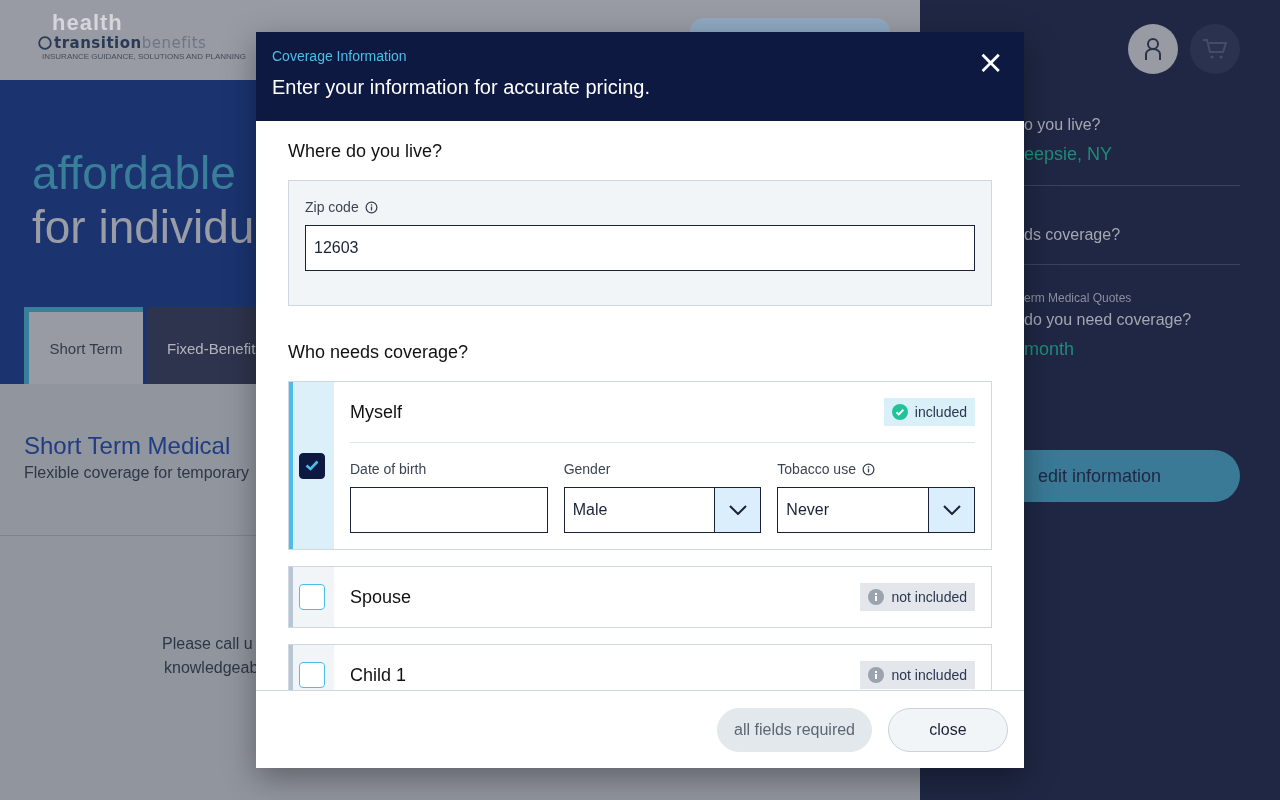 The height and width of the screenshot is (800, 1280). What do you see at coordinates (1078, 298) in the screenshot?
I see `summary-caption: erm Medical Quotes` at bounding box center [1078, 298].